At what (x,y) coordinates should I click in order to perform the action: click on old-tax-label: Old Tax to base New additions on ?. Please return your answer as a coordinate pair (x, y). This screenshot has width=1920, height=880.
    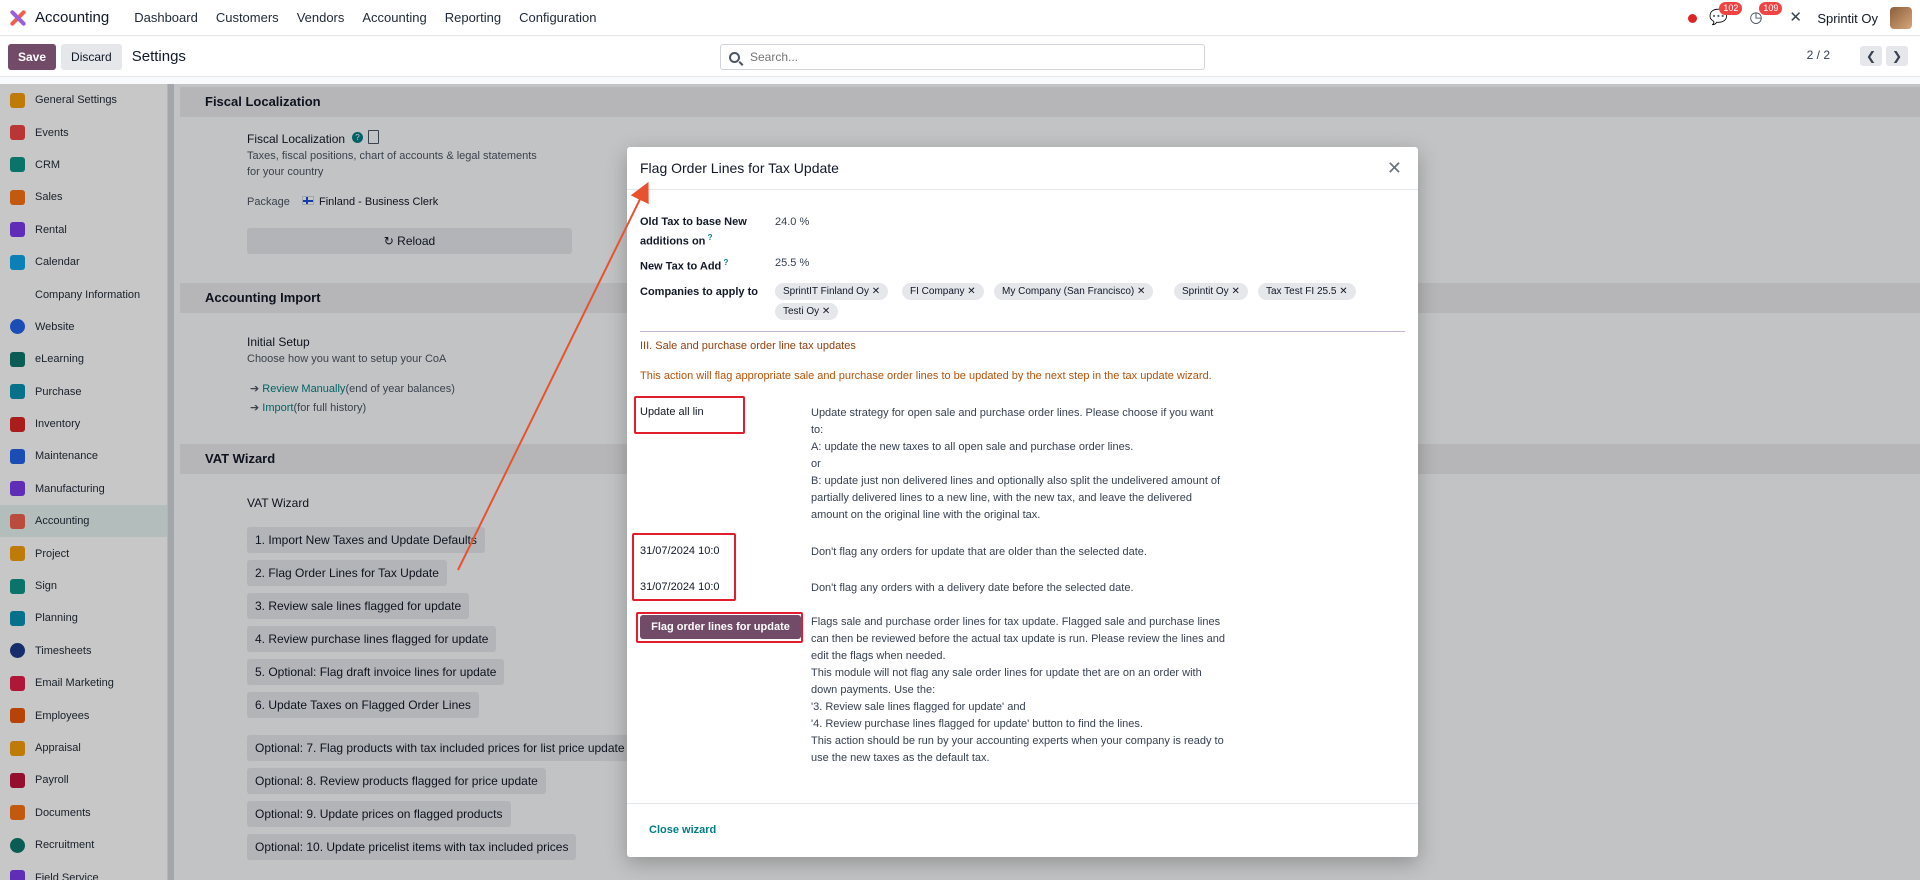
    Looking at the image, I should click on (693, 232).